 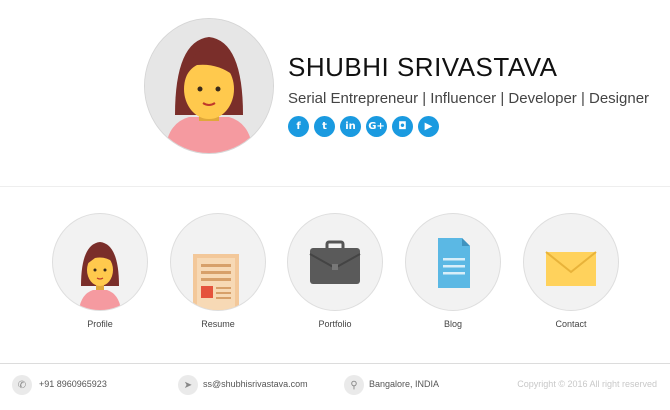 I want to click on nav-item-resume: Resume, so click(x=218, y=271).